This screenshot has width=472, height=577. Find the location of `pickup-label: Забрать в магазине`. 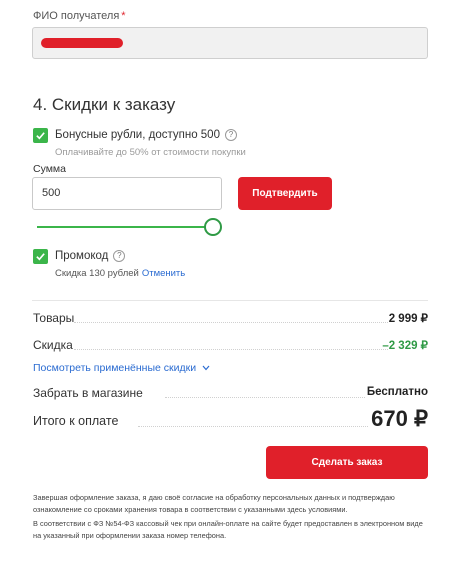

pickup-label: Забрать в магазине is located at coordinates (88, 393).